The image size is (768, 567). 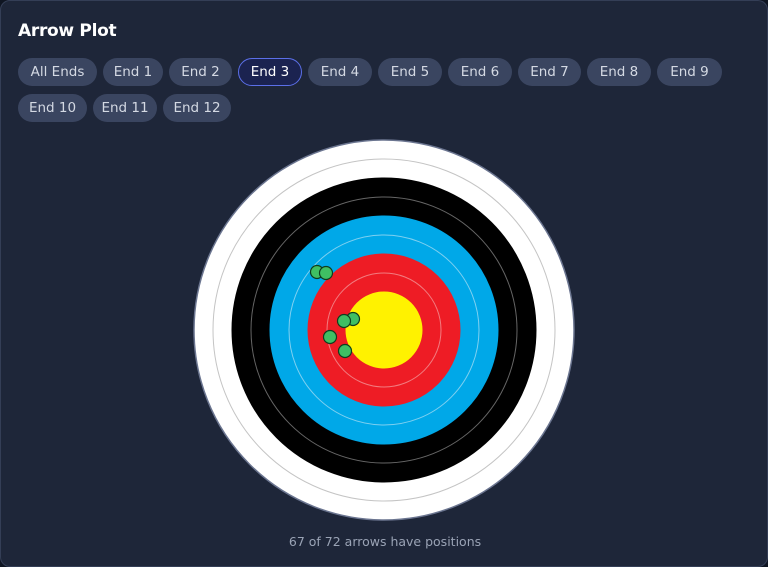 I want to click on arrow-count-footer: 67 of 72 arrows have positions, so click(x=385, y=541).